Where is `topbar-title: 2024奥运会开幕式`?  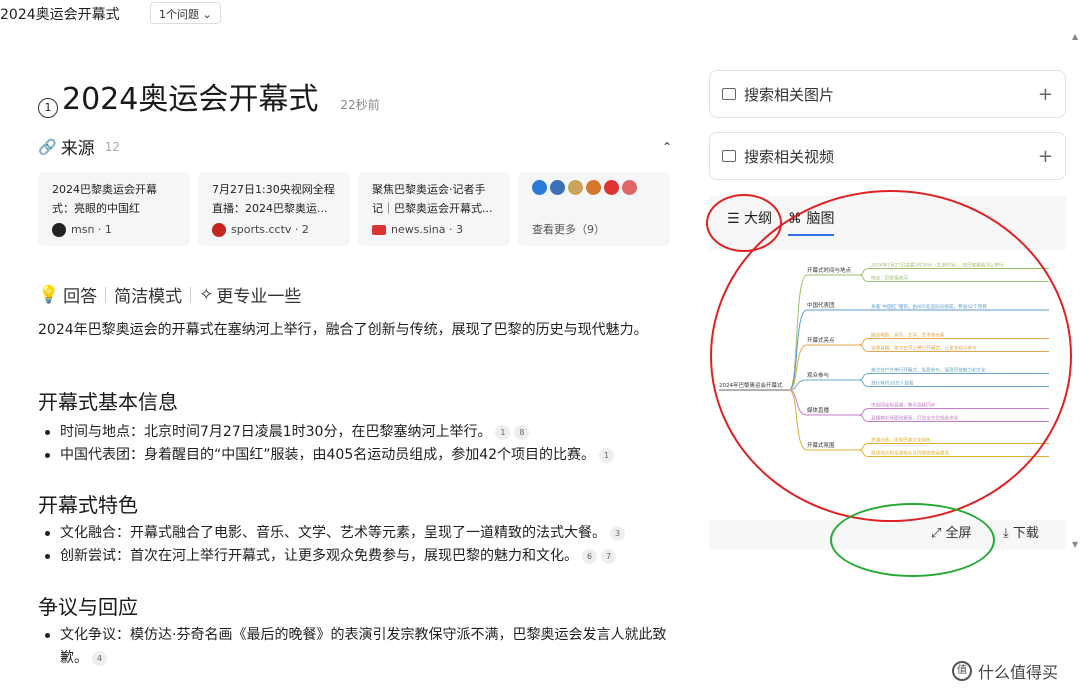 topbar-title: 2024奥运会开幕式 is located at coordinates (60, 15).